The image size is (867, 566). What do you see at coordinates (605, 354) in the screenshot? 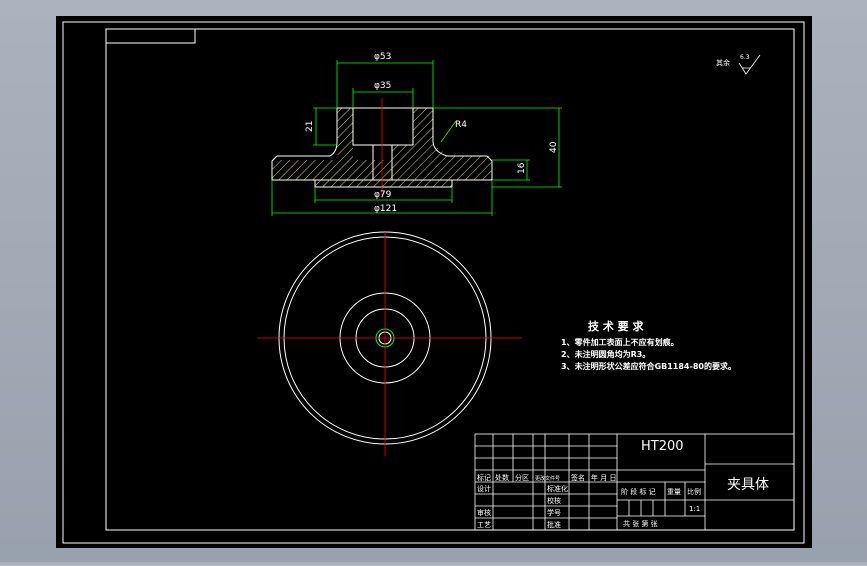
I see `requirement-2: 2、未注明圆角均为R3。` at bounding box center [605, 354].